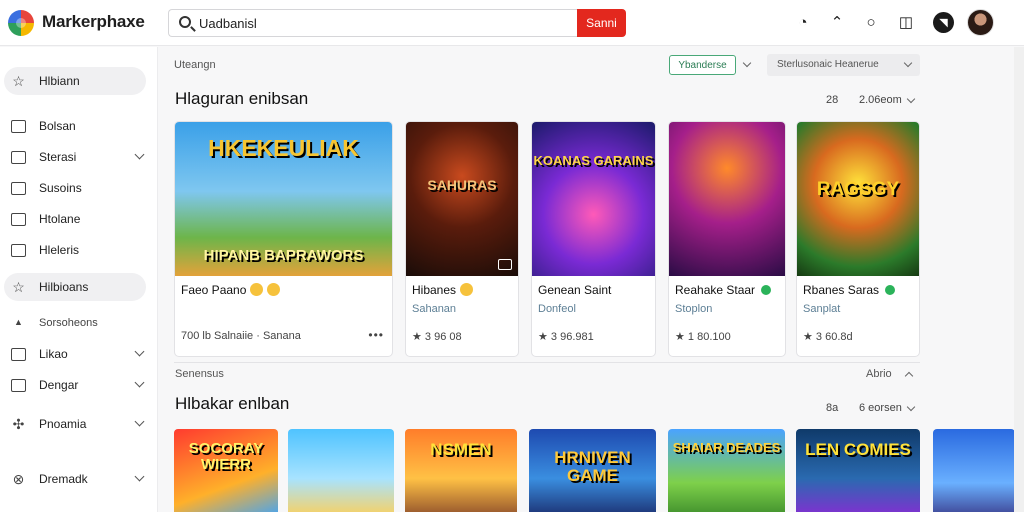  Describe the element at coordinates (376, 335) in the screenshot. I see `more-icon: •••` at that location.